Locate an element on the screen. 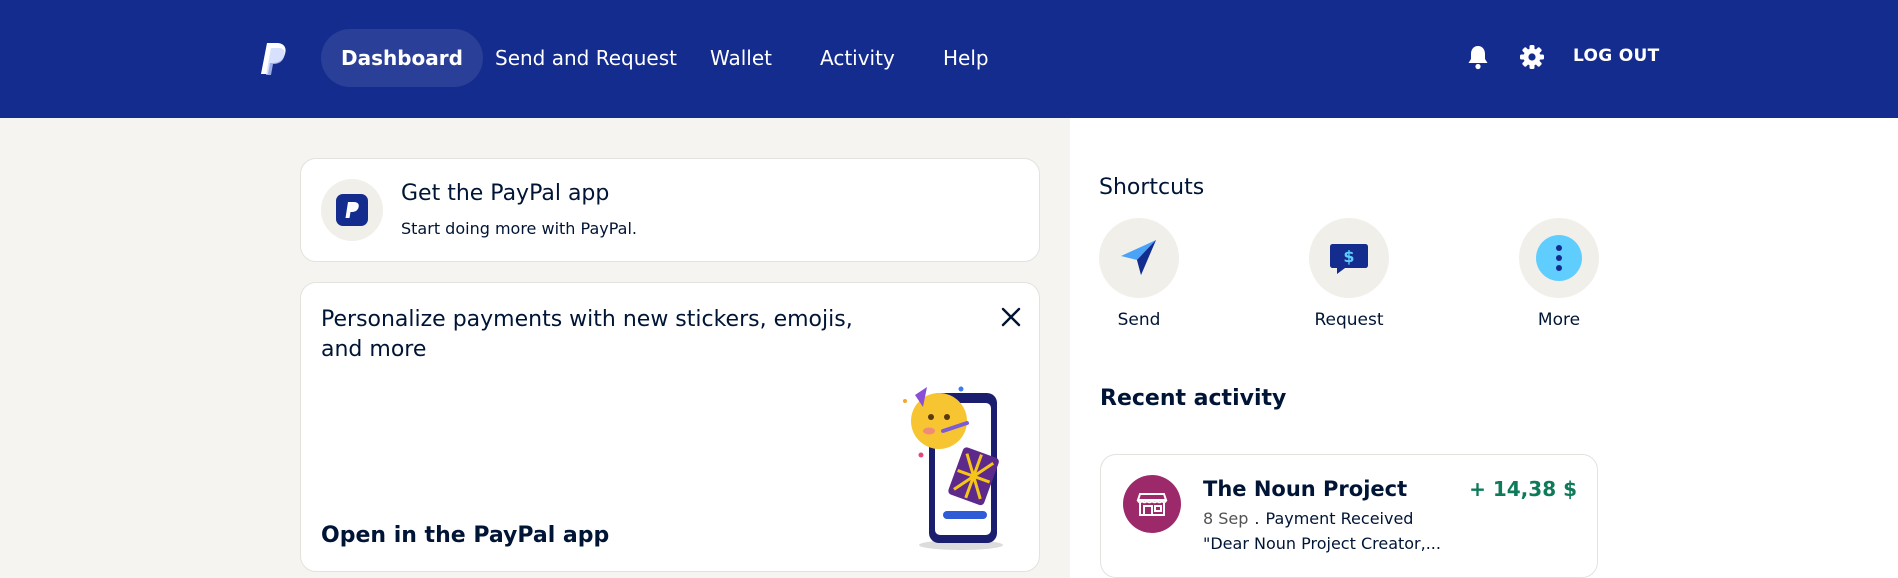 Image resolution: width=1898 pixels, height=578 pixels. shortcut-more: More is located at coordinates (1559, 278).